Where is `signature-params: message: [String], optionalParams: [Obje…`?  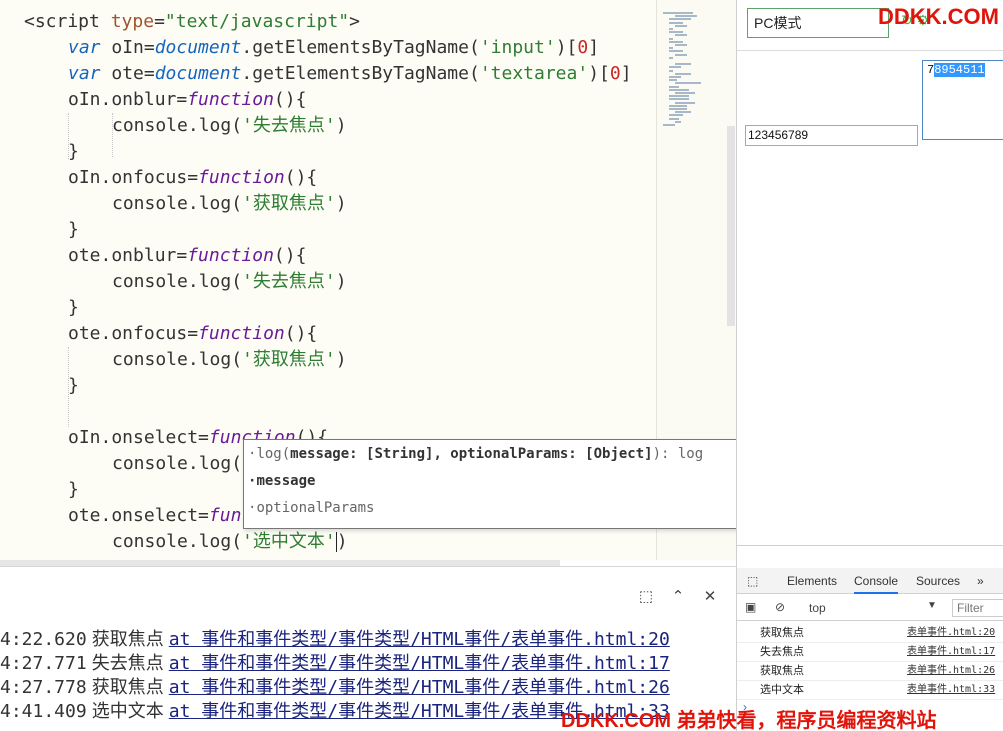 signature-params: message: [String], optionalParams: [Obje… is located at coordinates (471, 454).